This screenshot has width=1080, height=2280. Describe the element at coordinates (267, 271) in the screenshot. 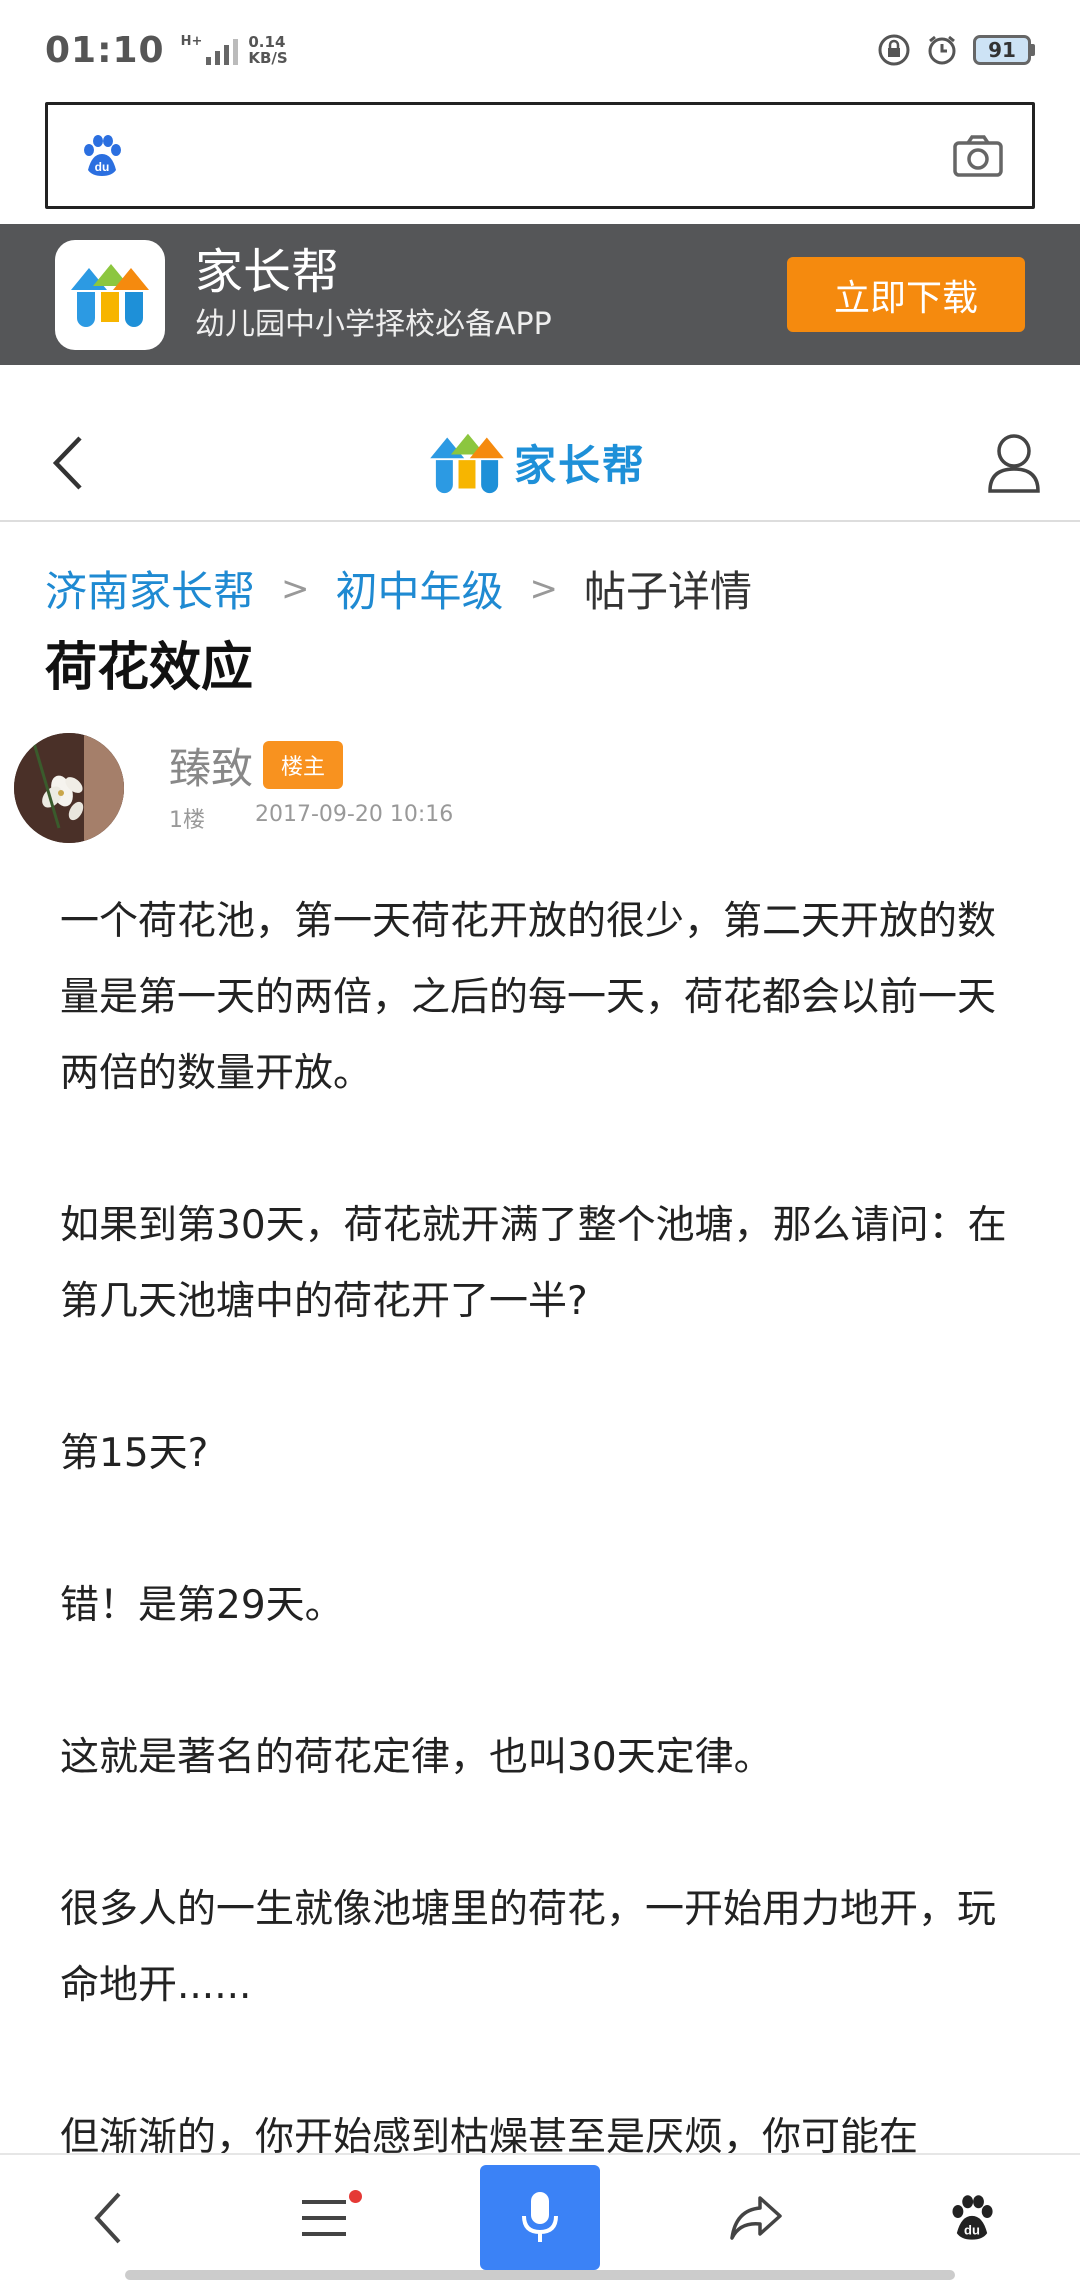

I see `app-name: 家长帮` at that location.